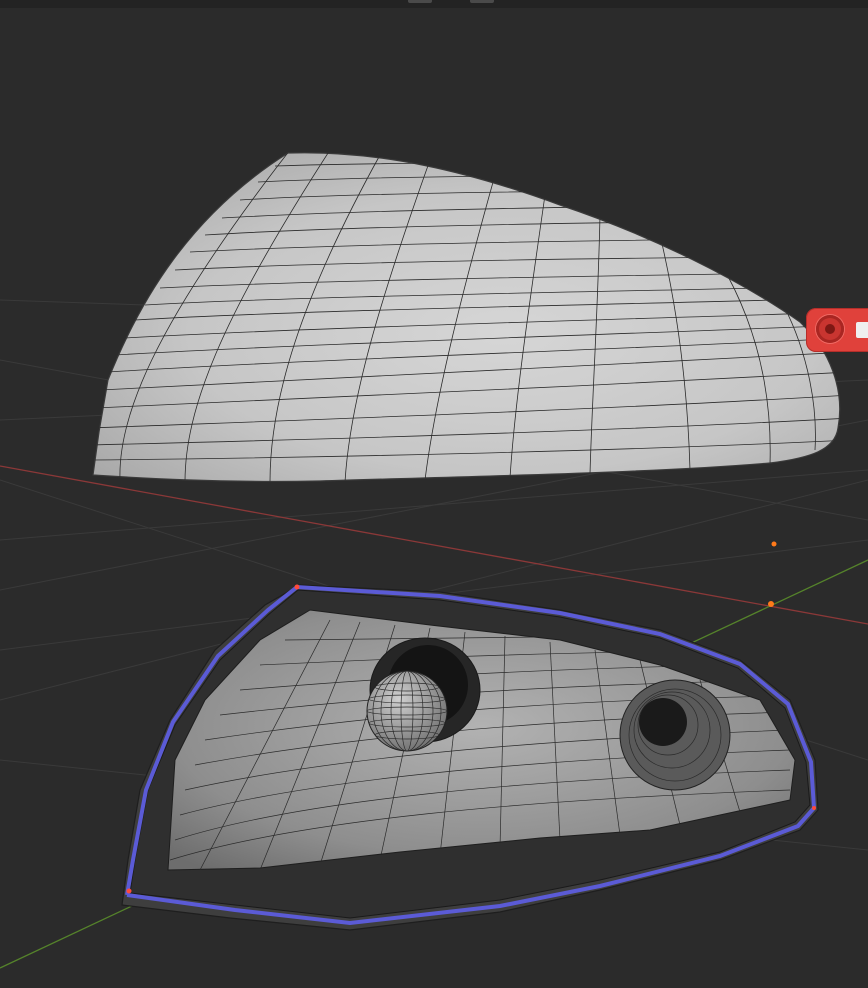 The width and height of the screenshot is (868, 988). What do you see at coordinates (830, 329) in the screenshot?
I see `camera-rotate-icon` at bounding box center [830, 329].